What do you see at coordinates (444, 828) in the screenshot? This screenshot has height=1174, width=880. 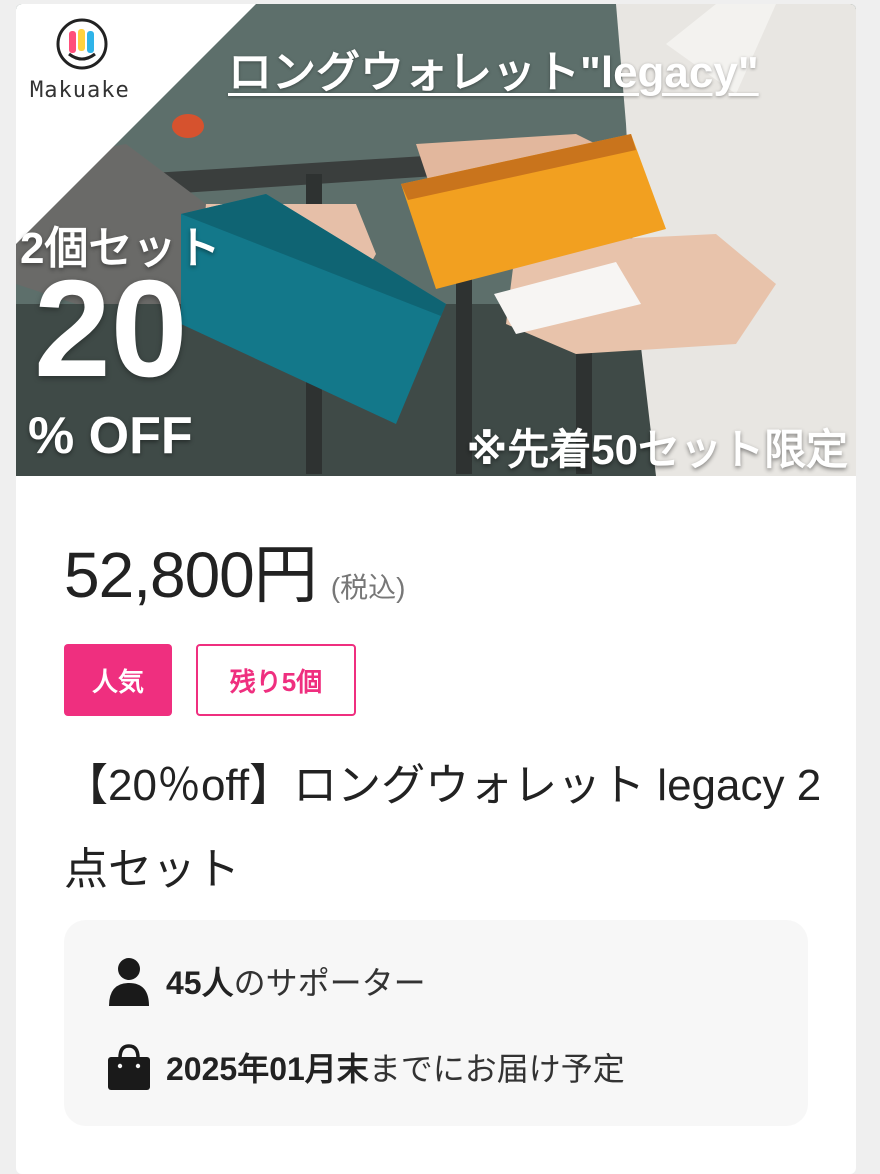 I see `product-title: 【20％off】ロングウォレット legacy 2点セット` at bounding box center [444, 828].